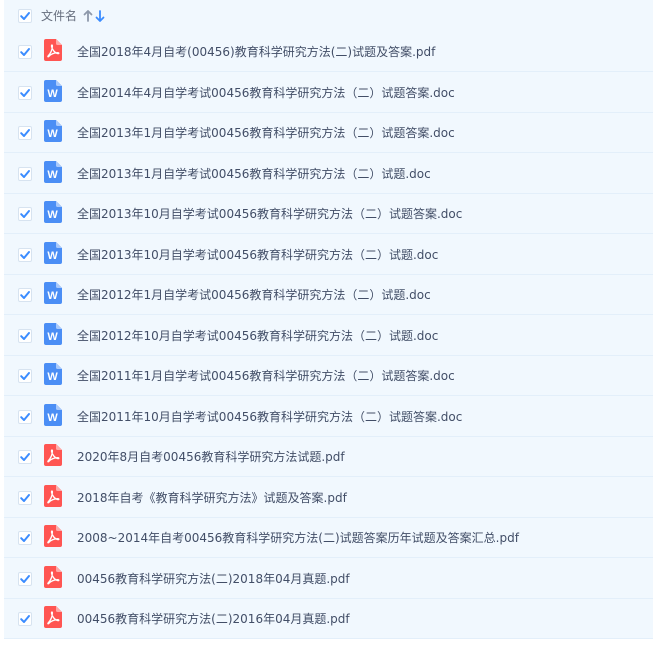  What do you see at coordinates (257, 336) in the screenshot?
I see `file-name: 全国2012年10月自学考试00456教育科学研究方法（二）试题.doc` at bounding box center [257, 336].